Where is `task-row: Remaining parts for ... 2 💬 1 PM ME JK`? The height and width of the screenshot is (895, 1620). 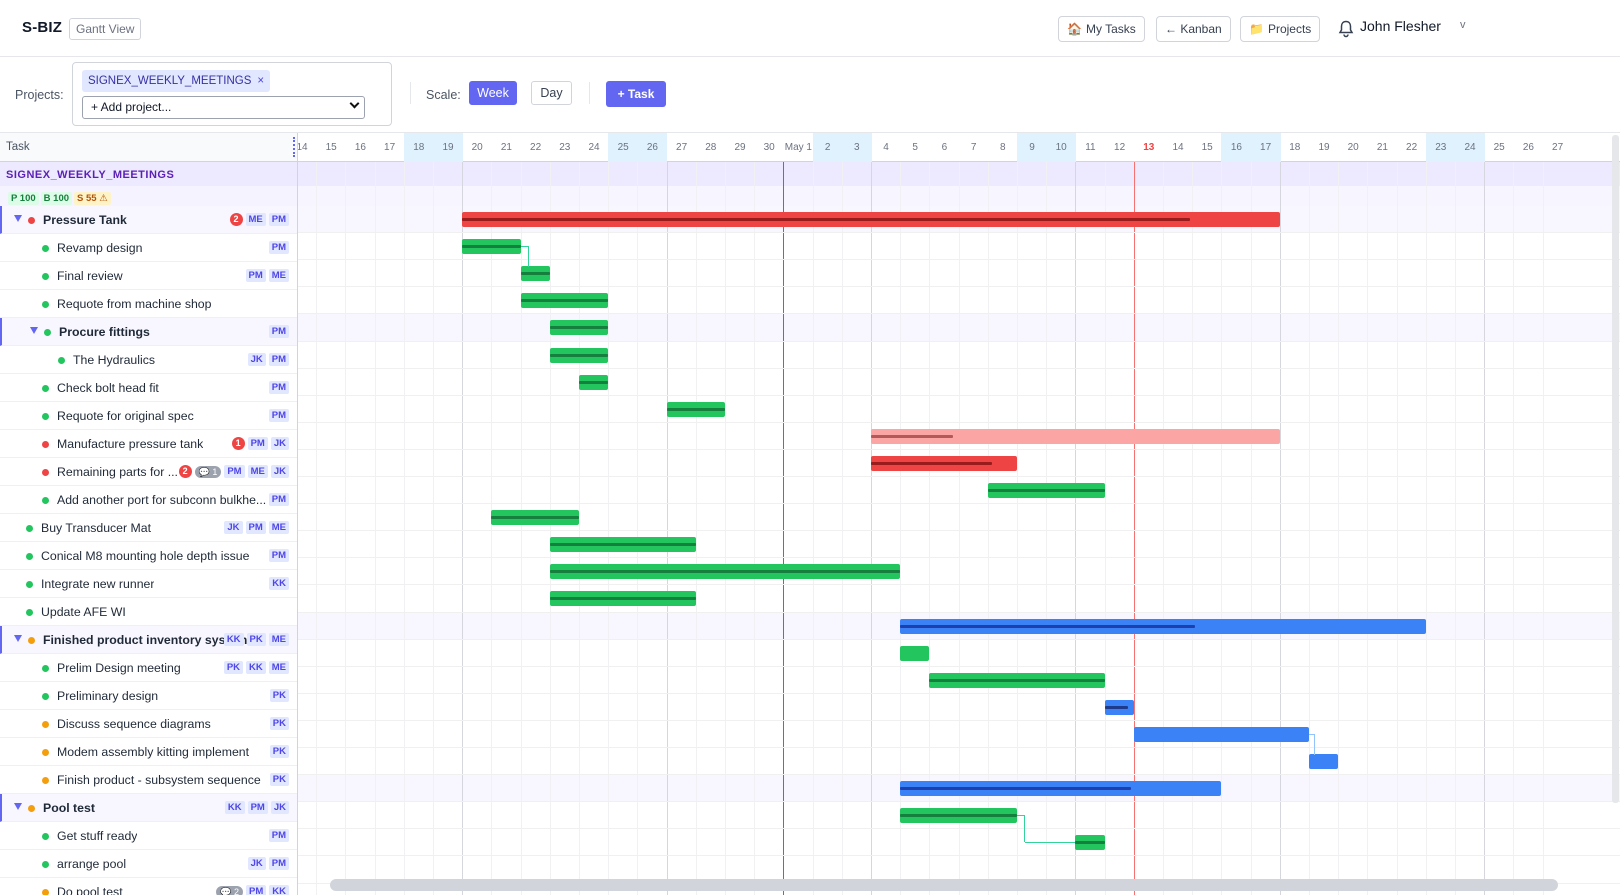
task-row: Remaining parts for ... 2 💬 1 PM ME JK is located at coordinates (148, 472).